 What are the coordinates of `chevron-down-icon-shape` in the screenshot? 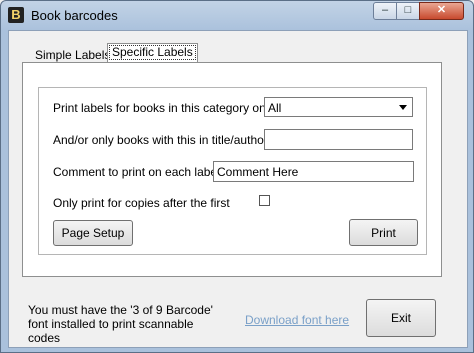 It's located at (403, 107).